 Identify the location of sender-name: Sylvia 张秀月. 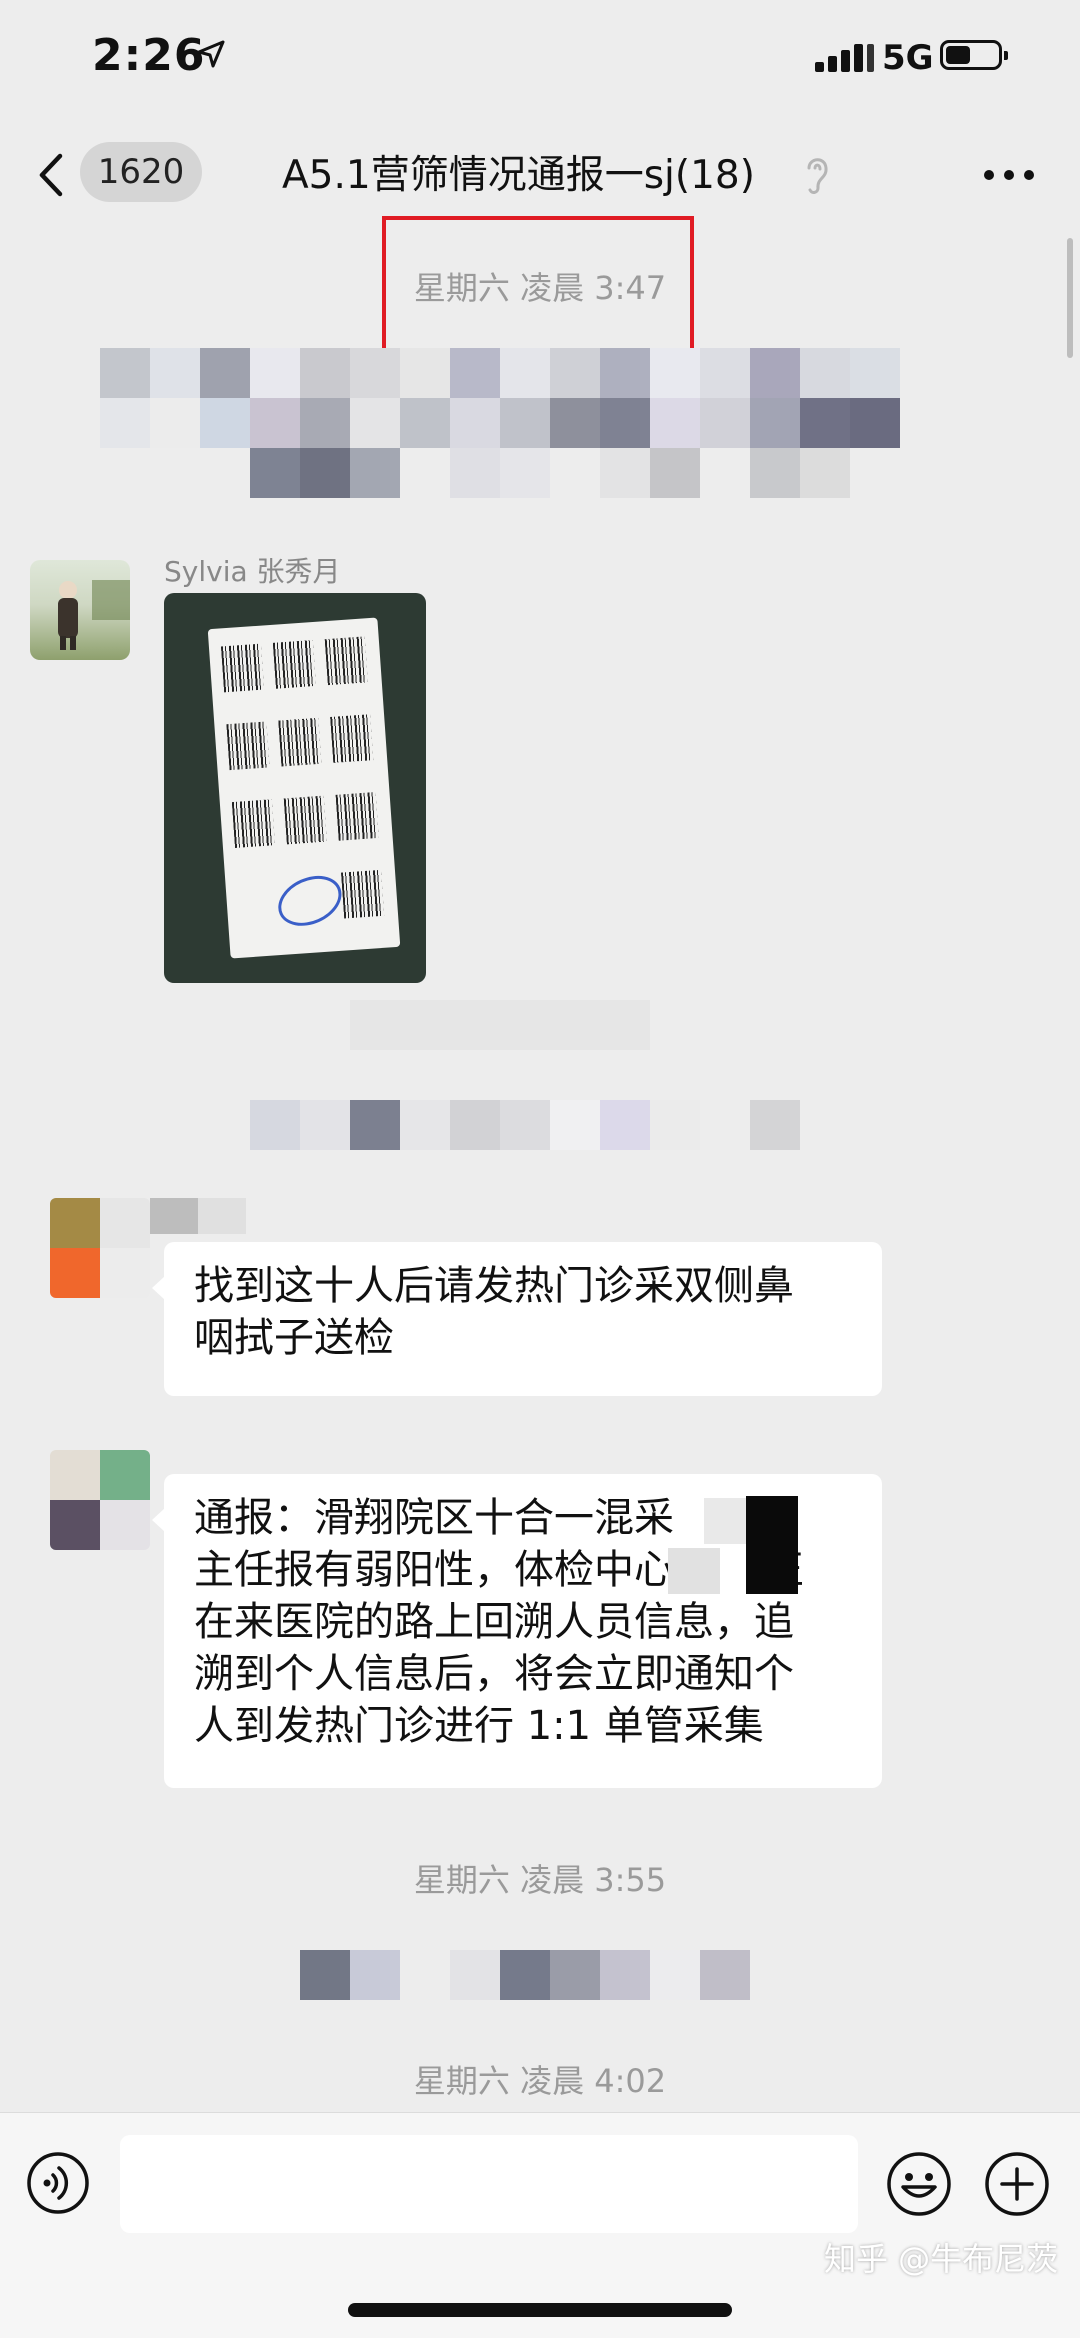
(252, 571).